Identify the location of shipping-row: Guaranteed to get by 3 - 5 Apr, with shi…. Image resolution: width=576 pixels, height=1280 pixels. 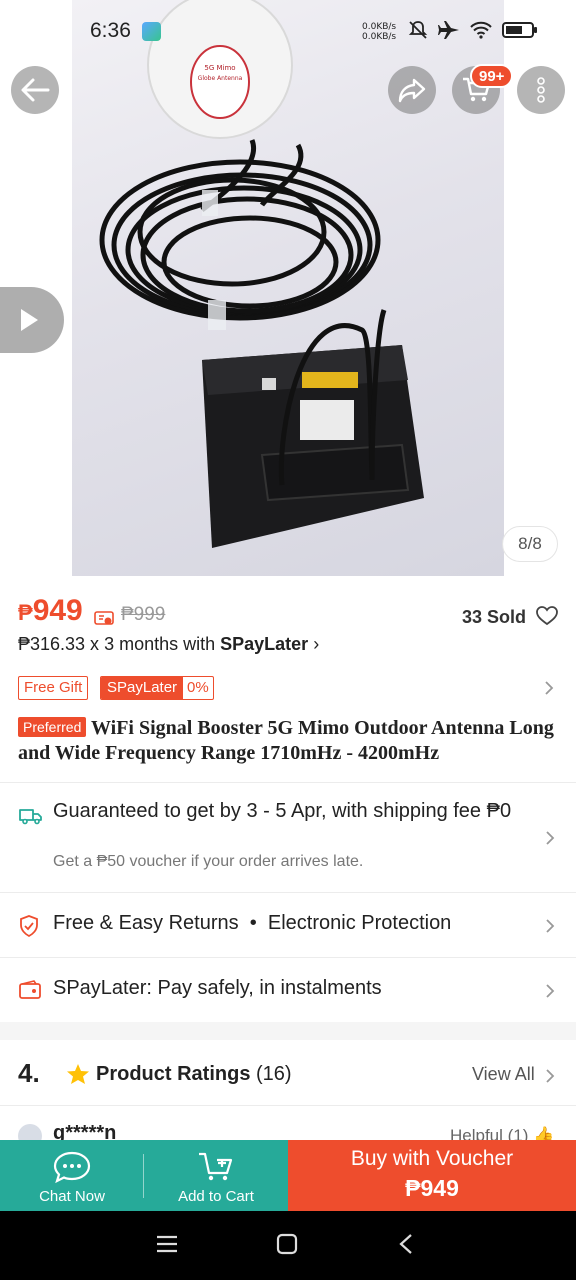
(288, 838).